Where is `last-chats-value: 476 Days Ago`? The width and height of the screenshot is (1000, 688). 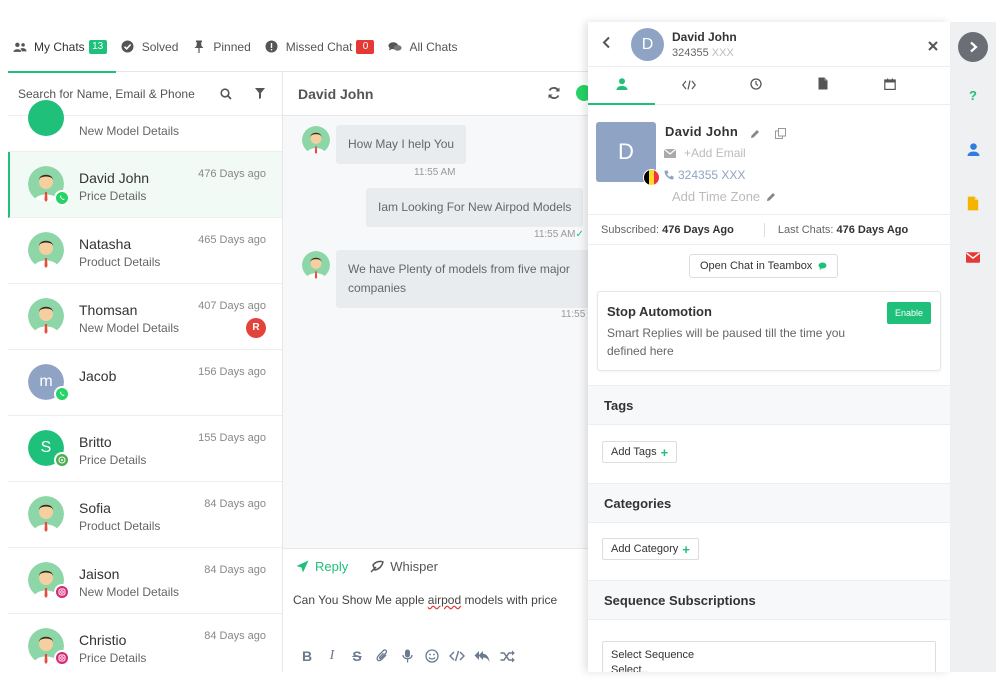 last-chats-value: 476 Days Ago is located at coordinates (872, 229).